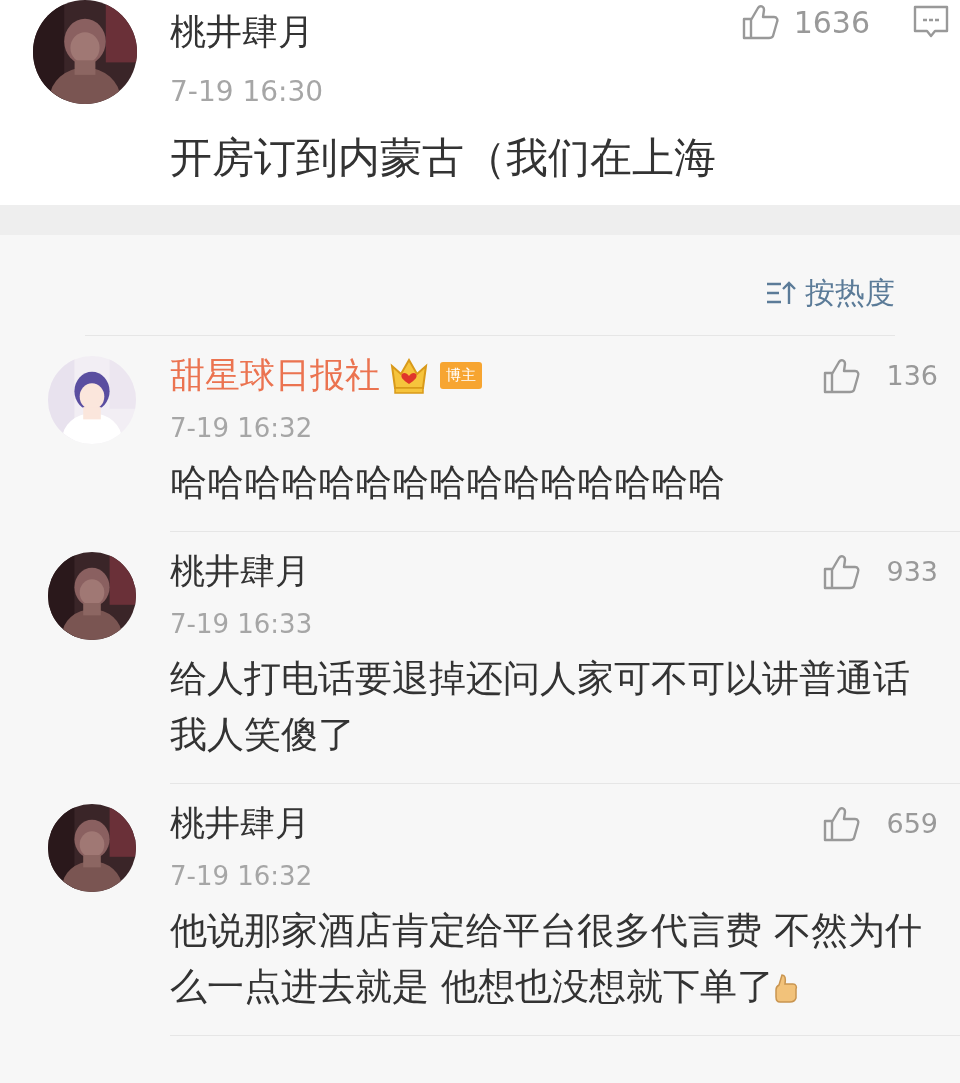 Image resolution: width=960 pixels, height=1083 pixels. Describe the element at coordinates (912, 823) in the screenshot. I see `like-count: 659` at that location.